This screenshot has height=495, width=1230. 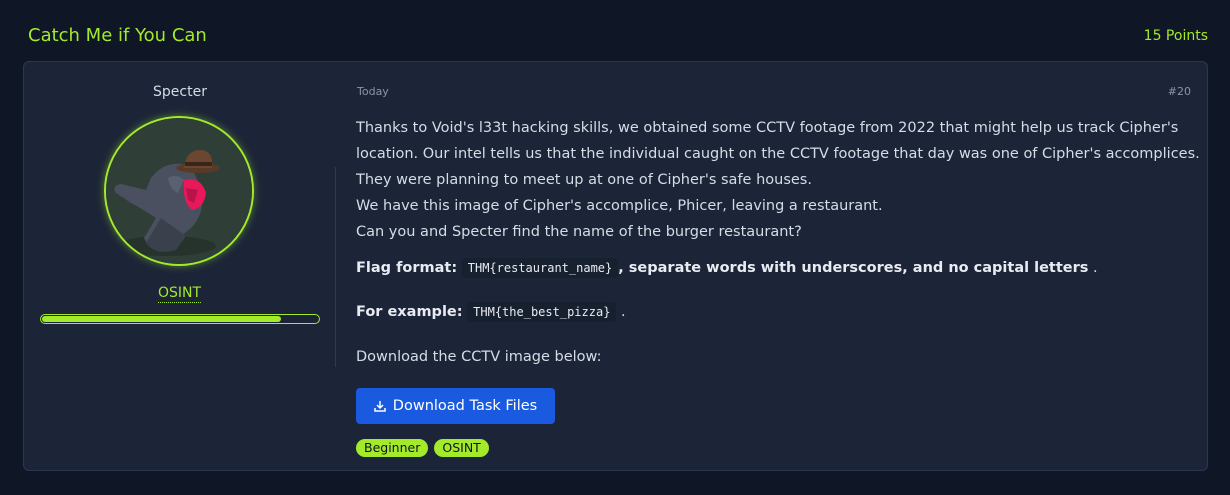 What do you see at coordinates (409, 312) in the screenshot?
I see `example-label: For example:` at bounding box center [409, 312].